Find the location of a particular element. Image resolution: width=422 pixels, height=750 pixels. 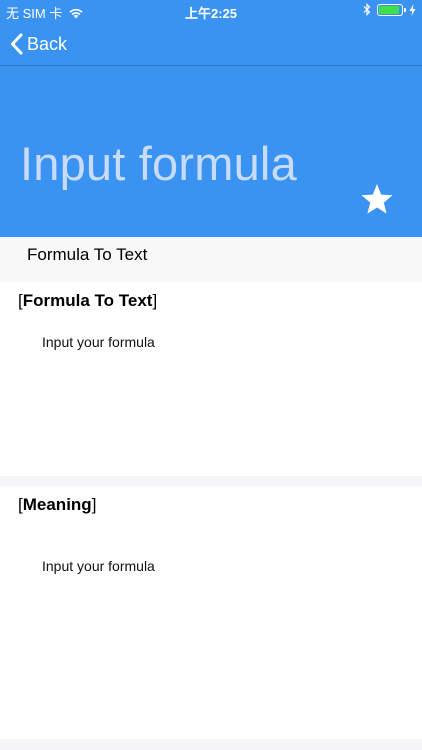

battery-fill is located at coordinates (389, 9).